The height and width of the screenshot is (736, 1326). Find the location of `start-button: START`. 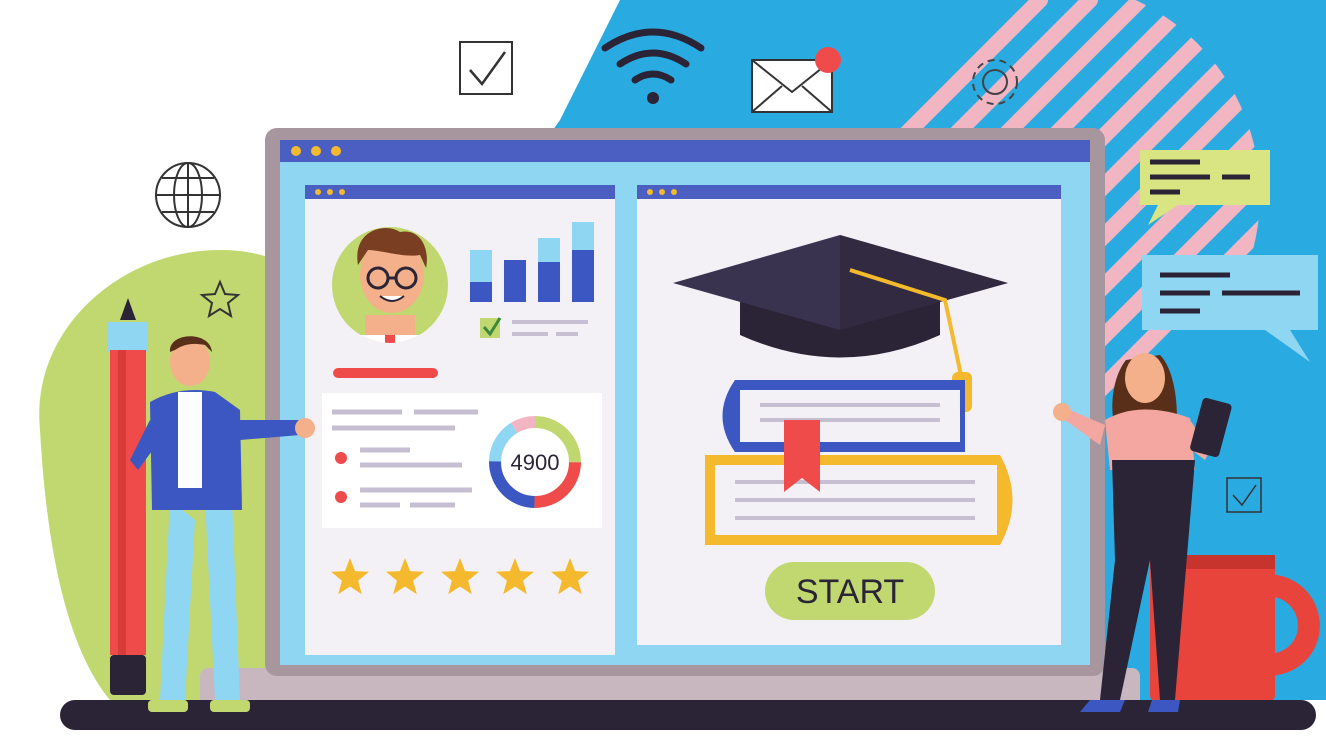

start-button: START is located at coordinates (850, 591).